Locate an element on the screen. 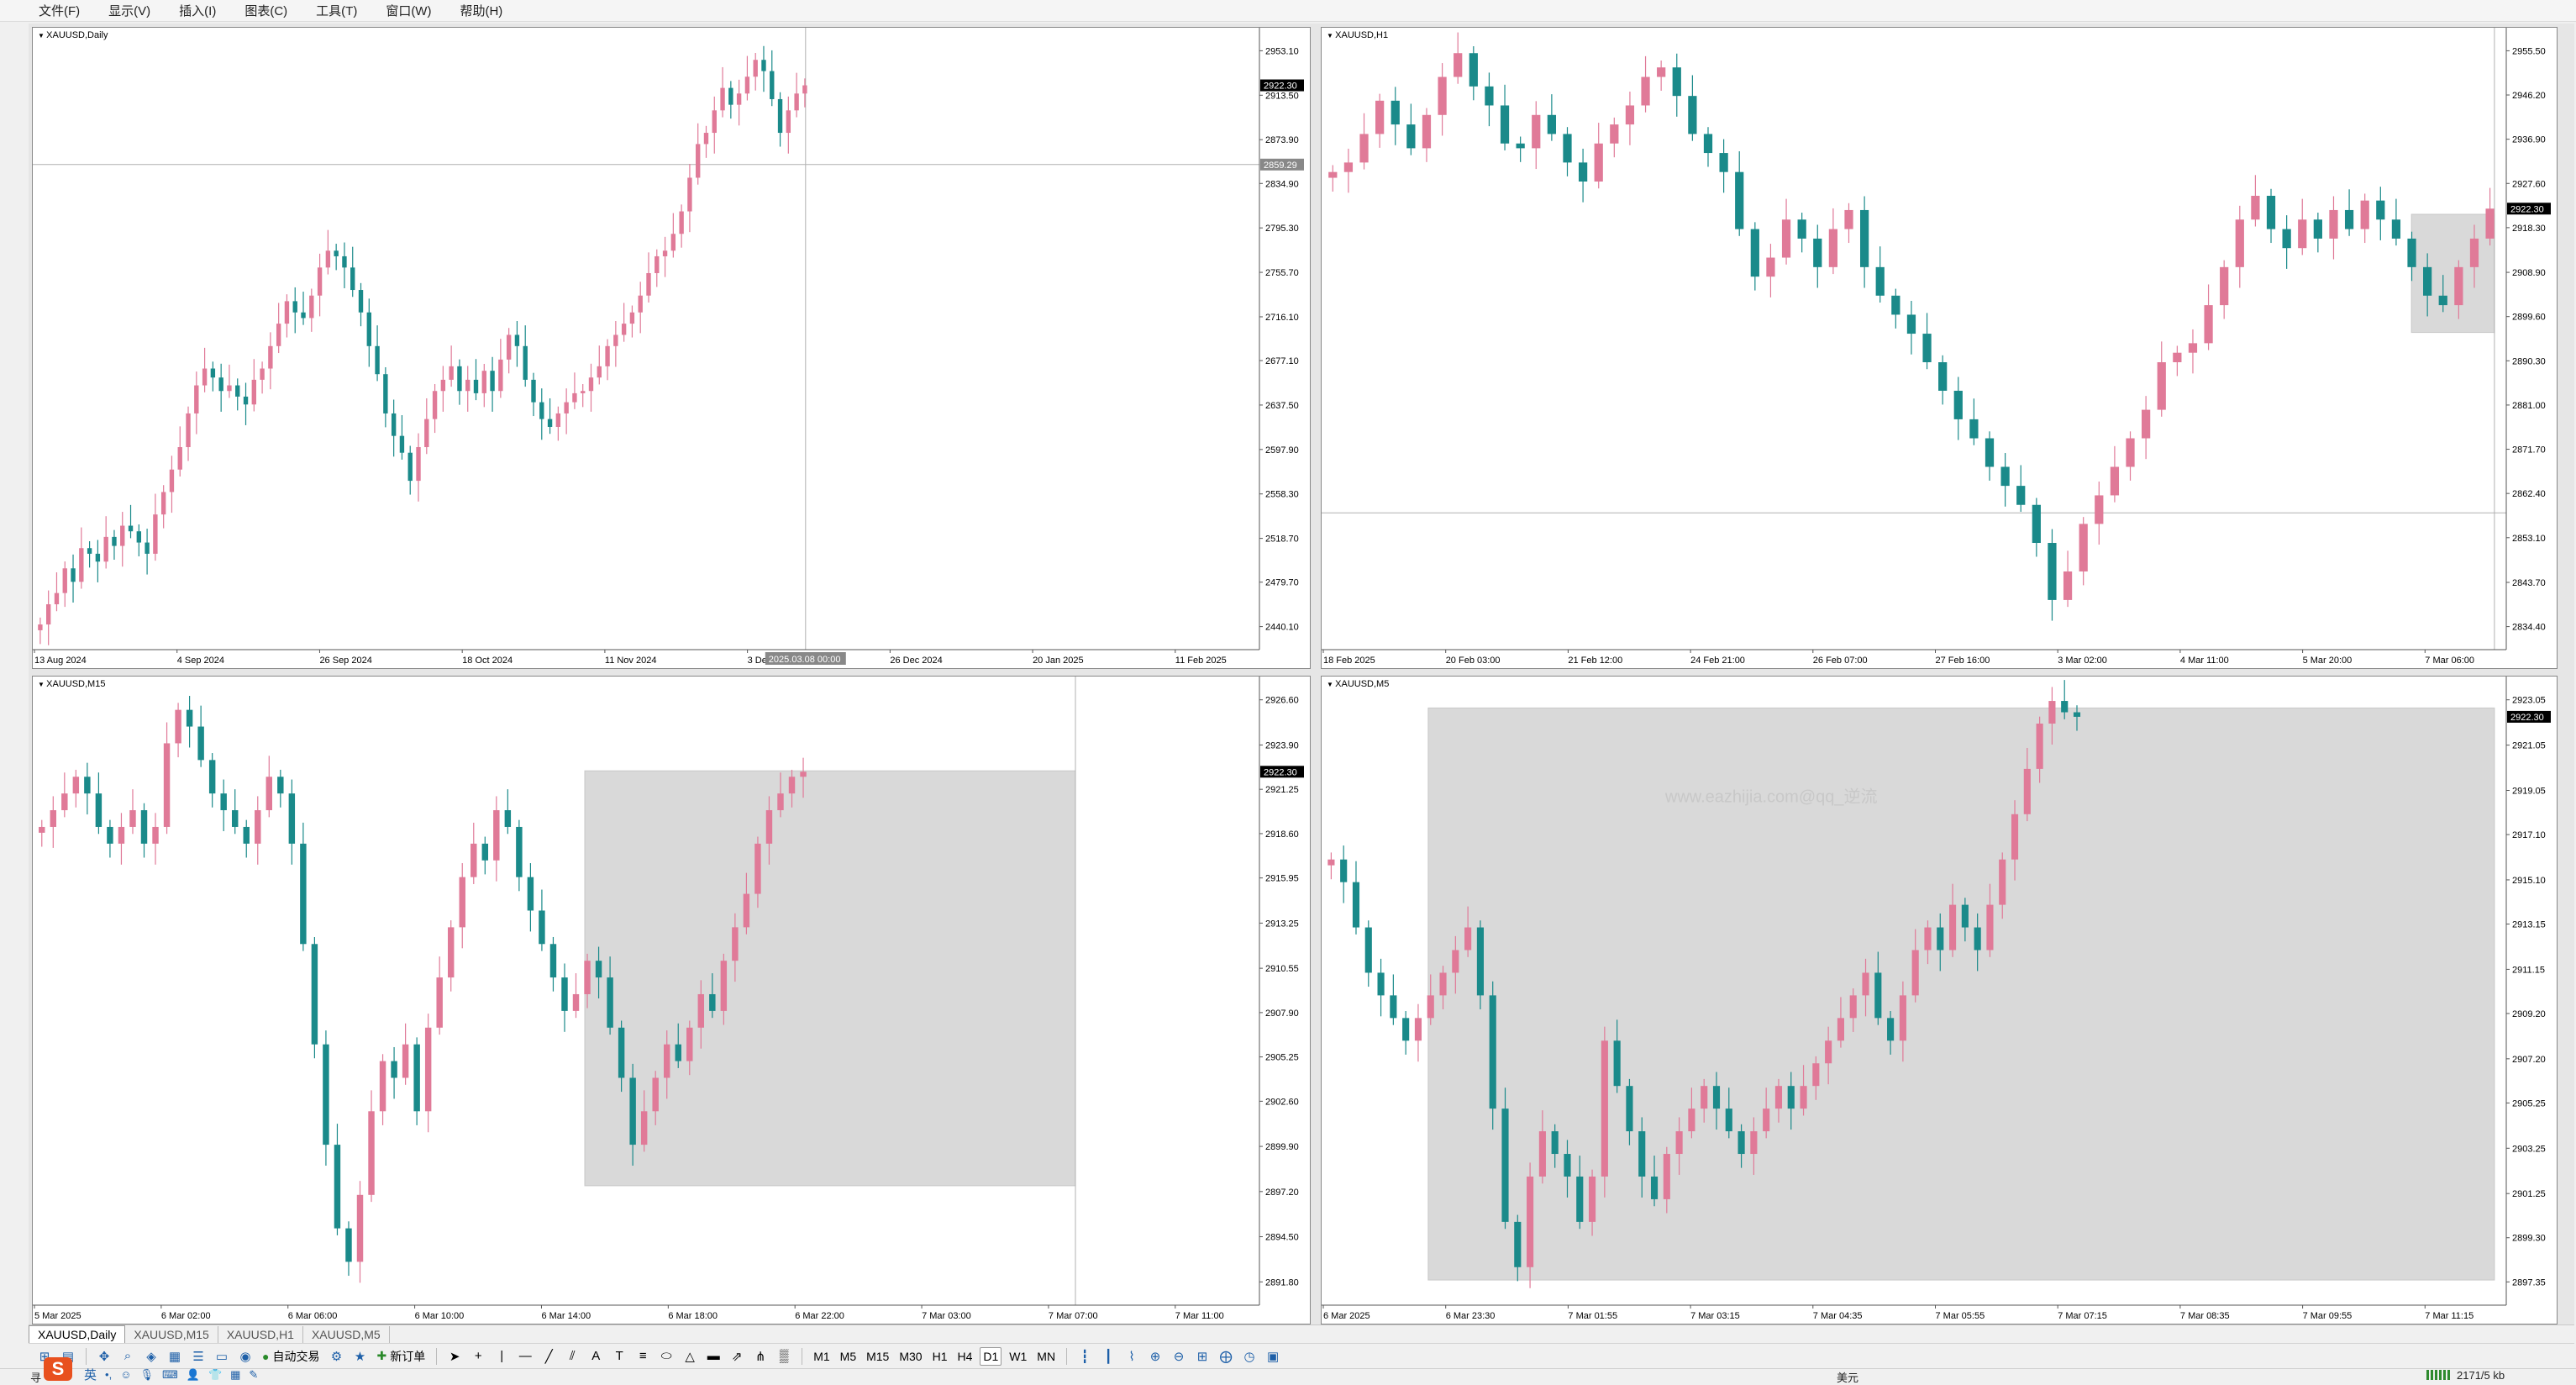 This screenshot has width=2576, height=1385. zoom-out-icon: ⊖ is located at coordinates (1179, 1357).